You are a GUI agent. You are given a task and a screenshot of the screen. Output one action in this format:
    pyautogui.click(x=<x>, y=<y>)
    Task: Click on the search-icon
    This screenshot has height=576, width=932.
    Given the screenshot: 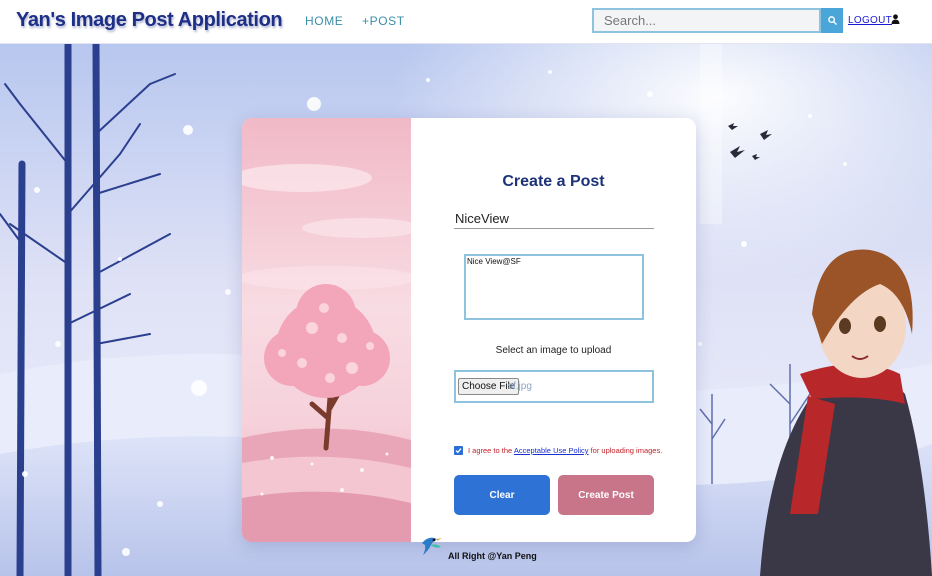 What is the action you would take?
    pyautogui.click(x=832, y=20)
    